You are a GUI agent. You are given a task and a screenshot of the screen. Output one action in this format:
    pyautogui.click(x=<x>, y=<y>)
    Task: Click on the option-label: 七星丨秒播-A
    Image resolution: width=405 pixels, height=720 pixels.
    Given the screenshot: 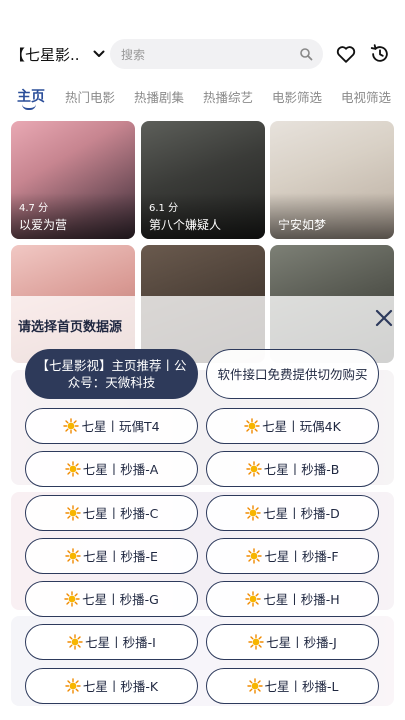 What is the action you would take?
    pyautogui.click(x=120, y=469)
    